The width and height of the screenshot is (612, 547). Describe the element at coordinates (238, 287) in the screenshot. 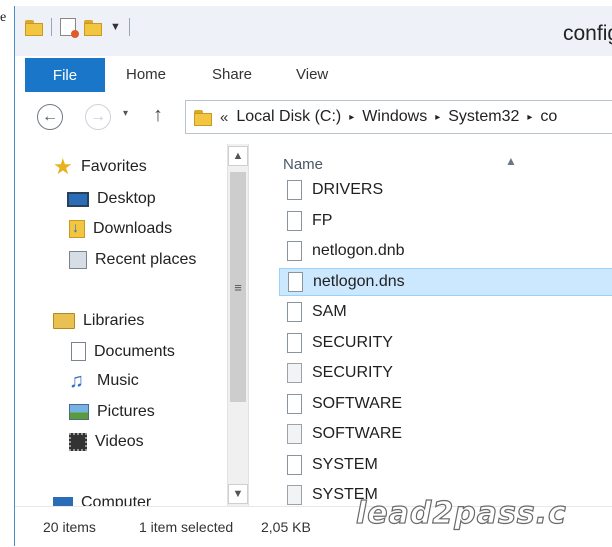

I see `scrollbar-thumb: ≡` at that location.